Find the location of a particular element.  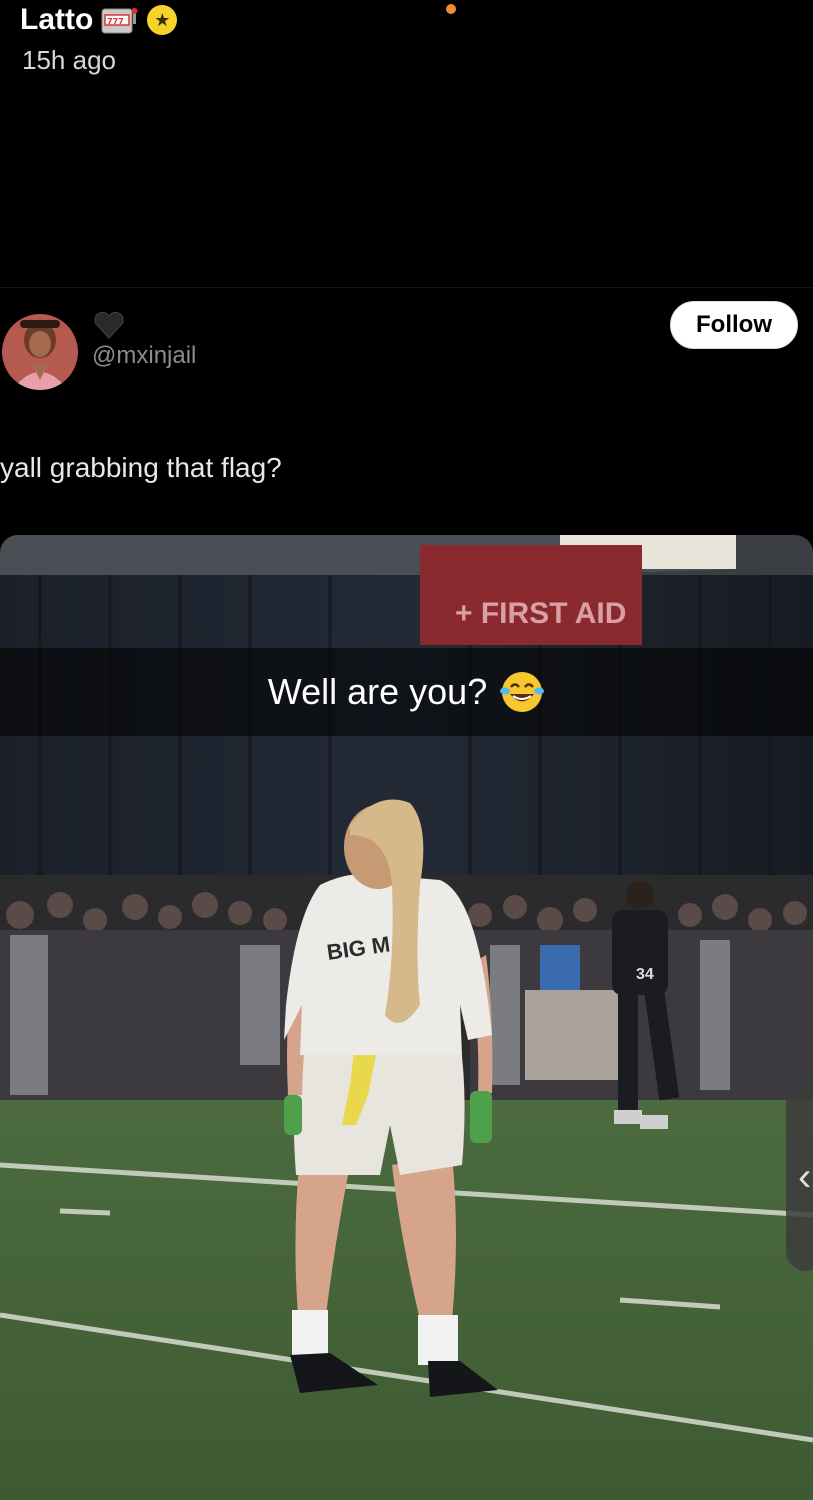

black-heart-icon is located at coordinates (109, 325).